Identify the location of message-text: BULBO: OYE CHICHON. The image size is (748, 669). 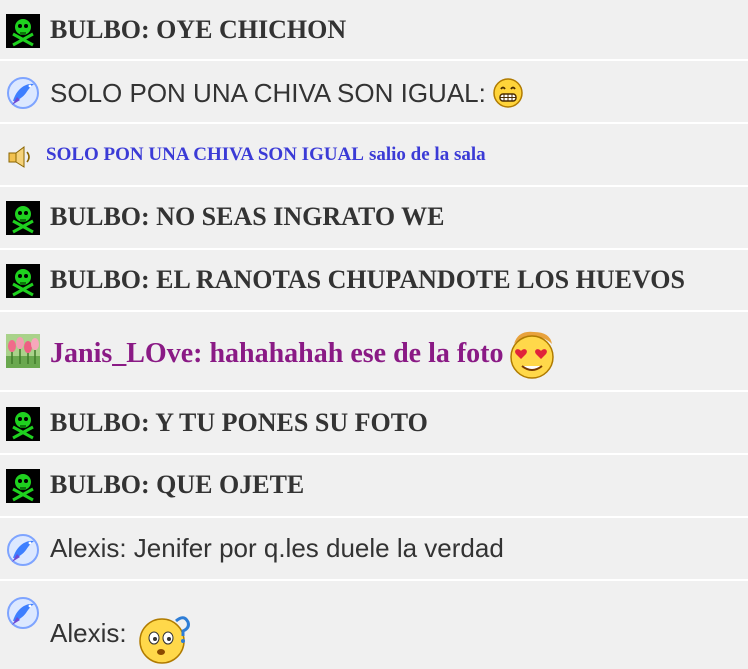
(198, 29).